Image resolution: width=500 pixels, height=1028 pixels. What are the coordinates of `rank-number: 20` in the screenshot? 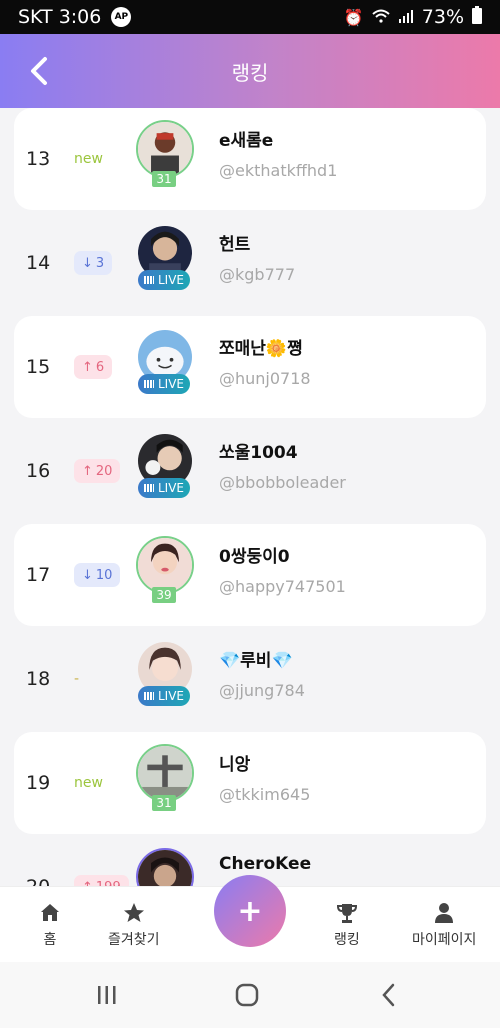 It's located at (38, 861).